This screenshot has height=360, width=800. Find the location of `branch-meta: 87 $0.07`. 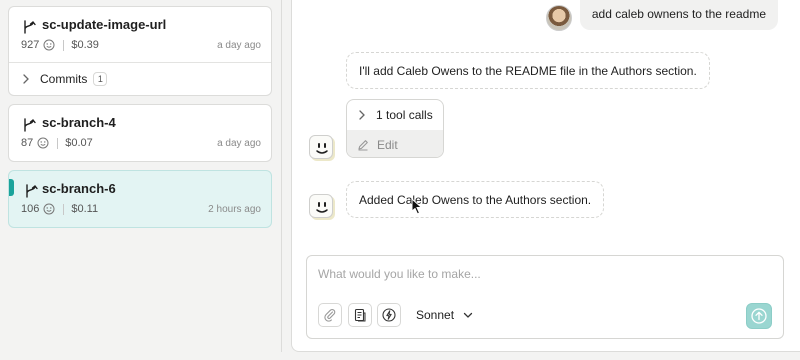

branch-meta: 87 $0.07 is located at coordinates (57, 143).